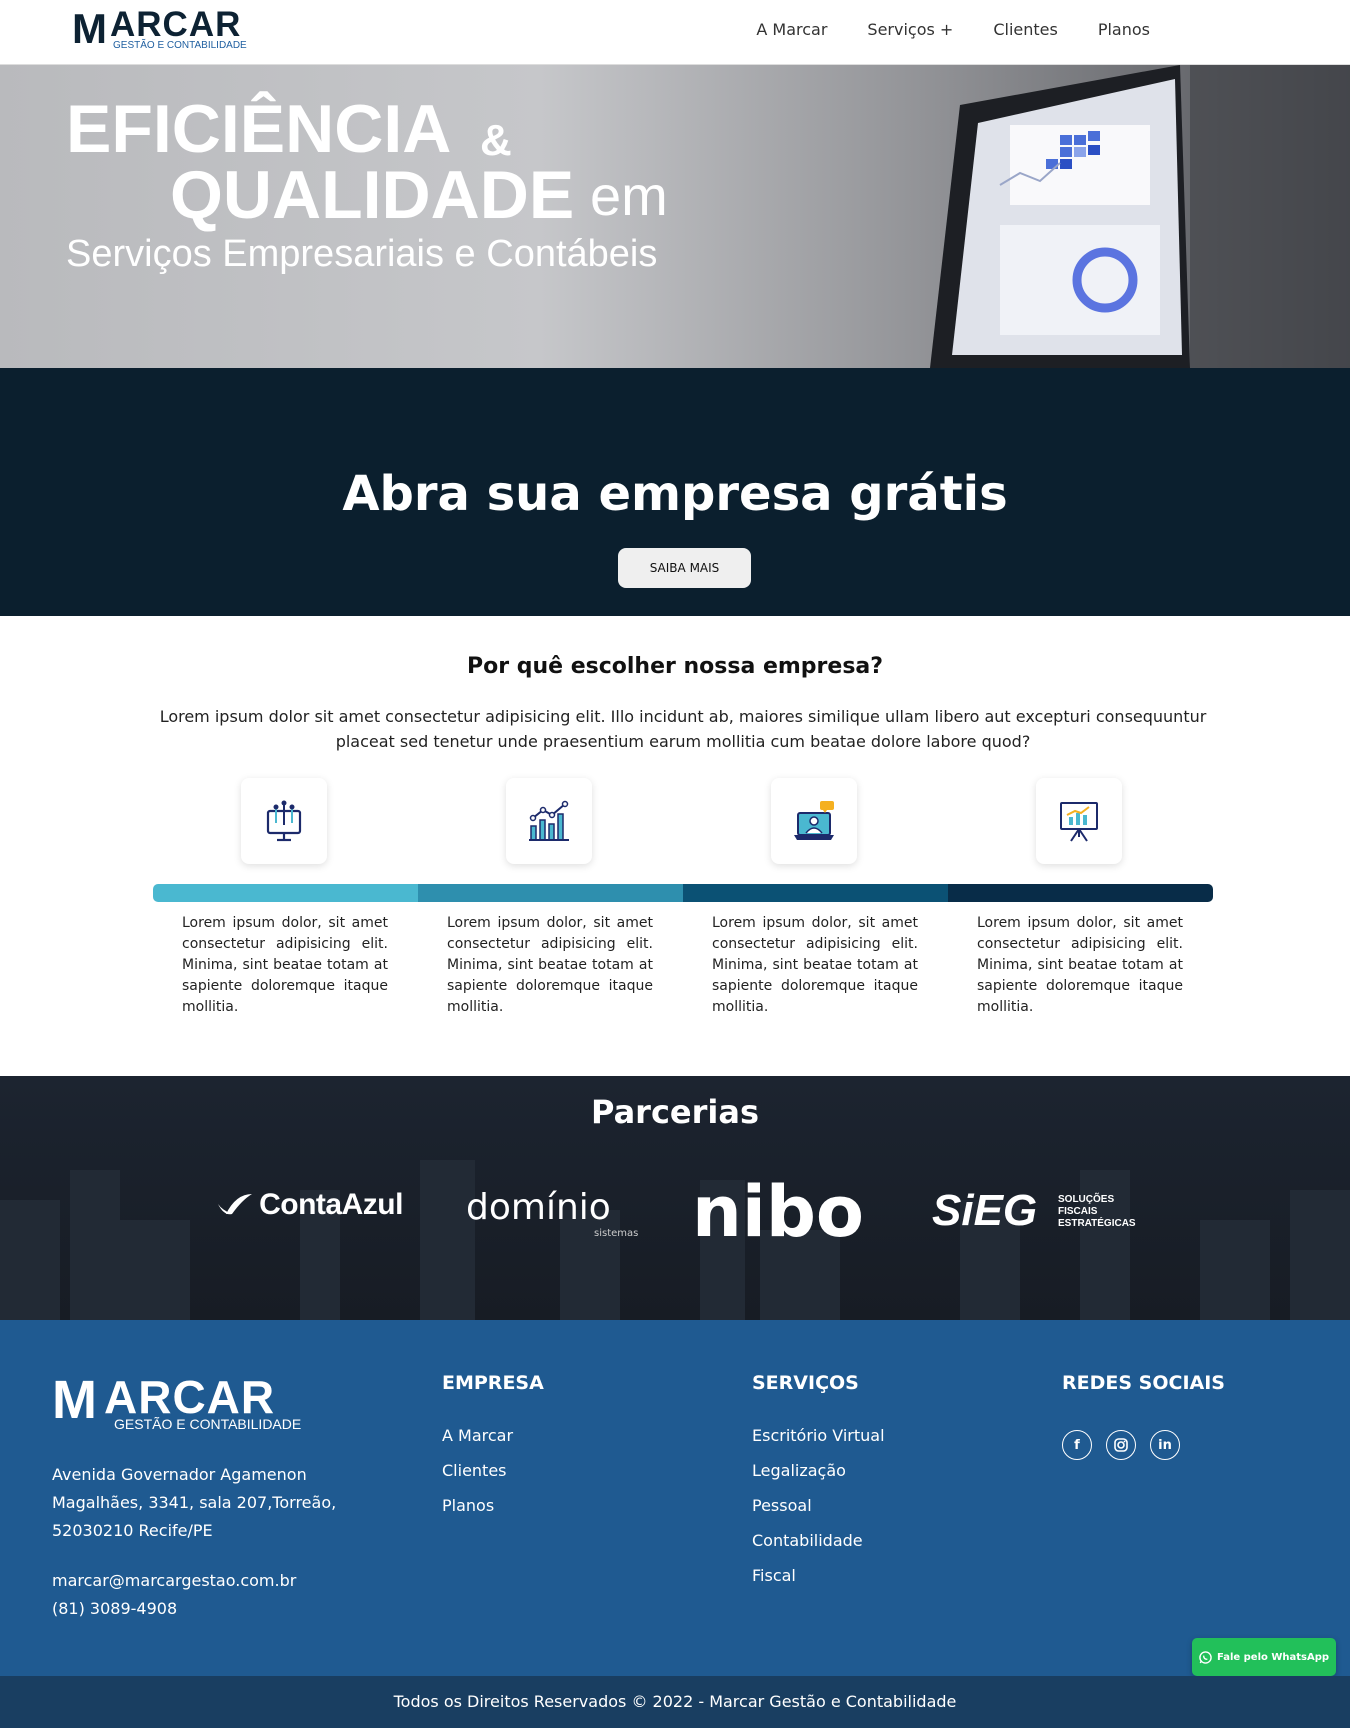  Describe the element at coordinates (807, 1540) in the screenshot. I see `footer-link-contabilidade: Contabilidade` at that location.